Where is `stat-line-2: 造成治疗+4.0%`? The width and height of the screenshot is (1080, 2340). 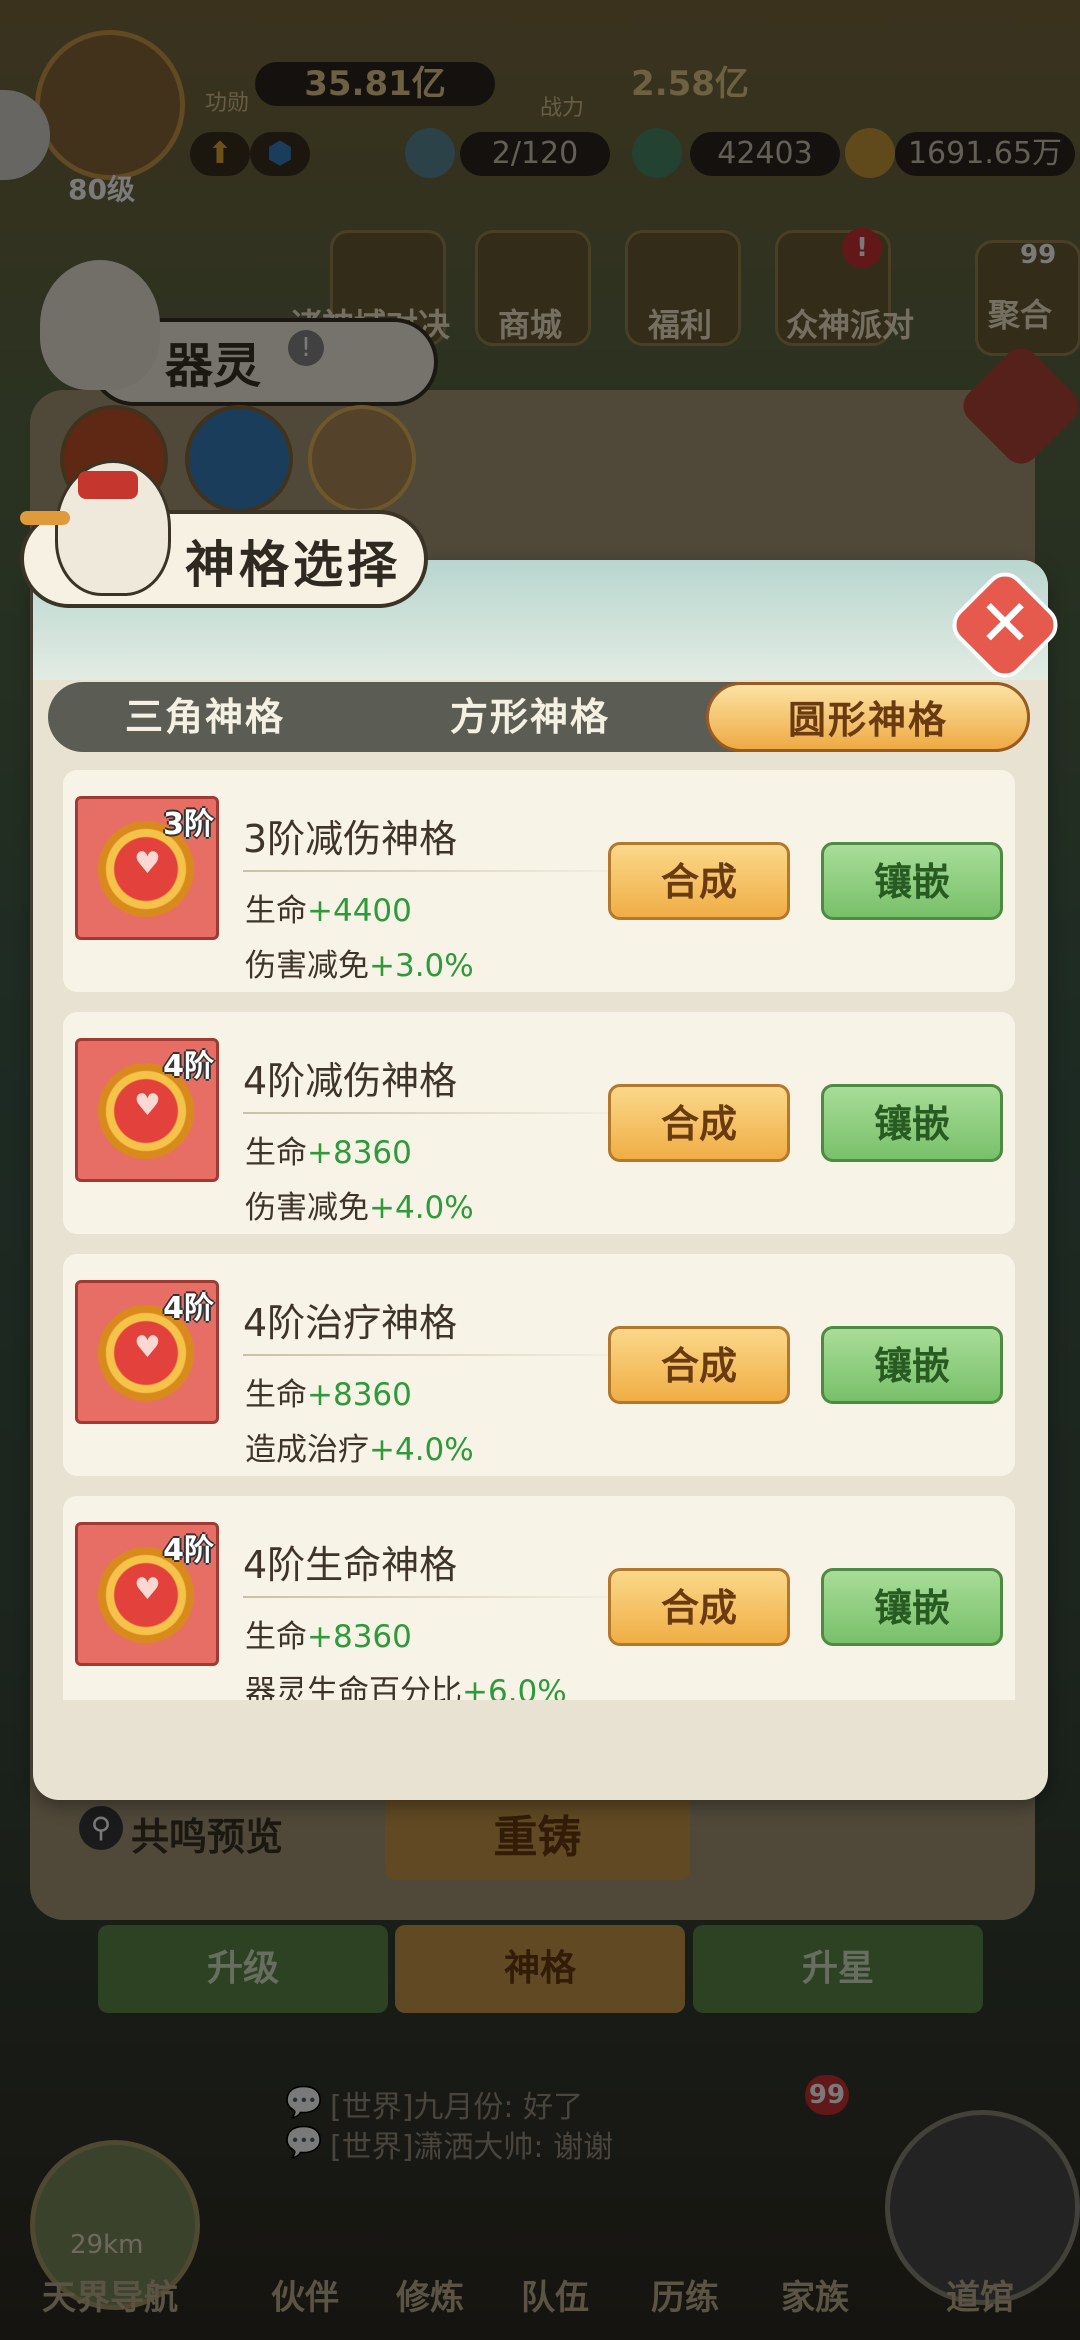 stat-line-2: 造成治疗+4.0% is located at coordinates (359, 1446).